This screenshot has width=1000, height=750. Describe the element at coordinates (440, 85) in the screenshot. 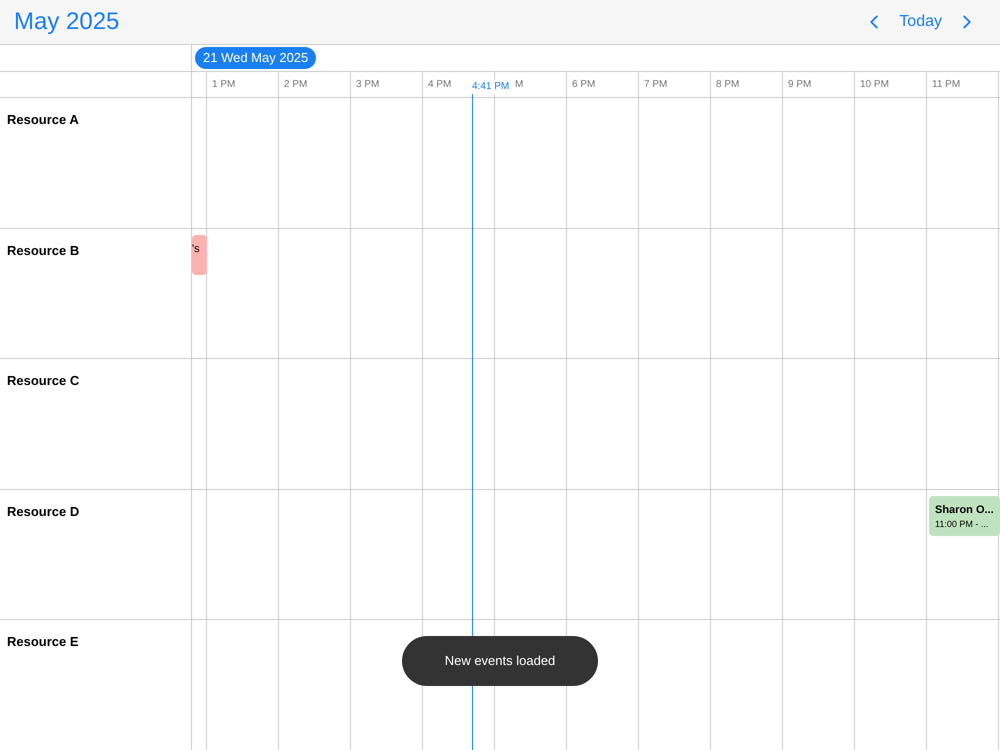

I see `hour-label: 4 PM` at that location.